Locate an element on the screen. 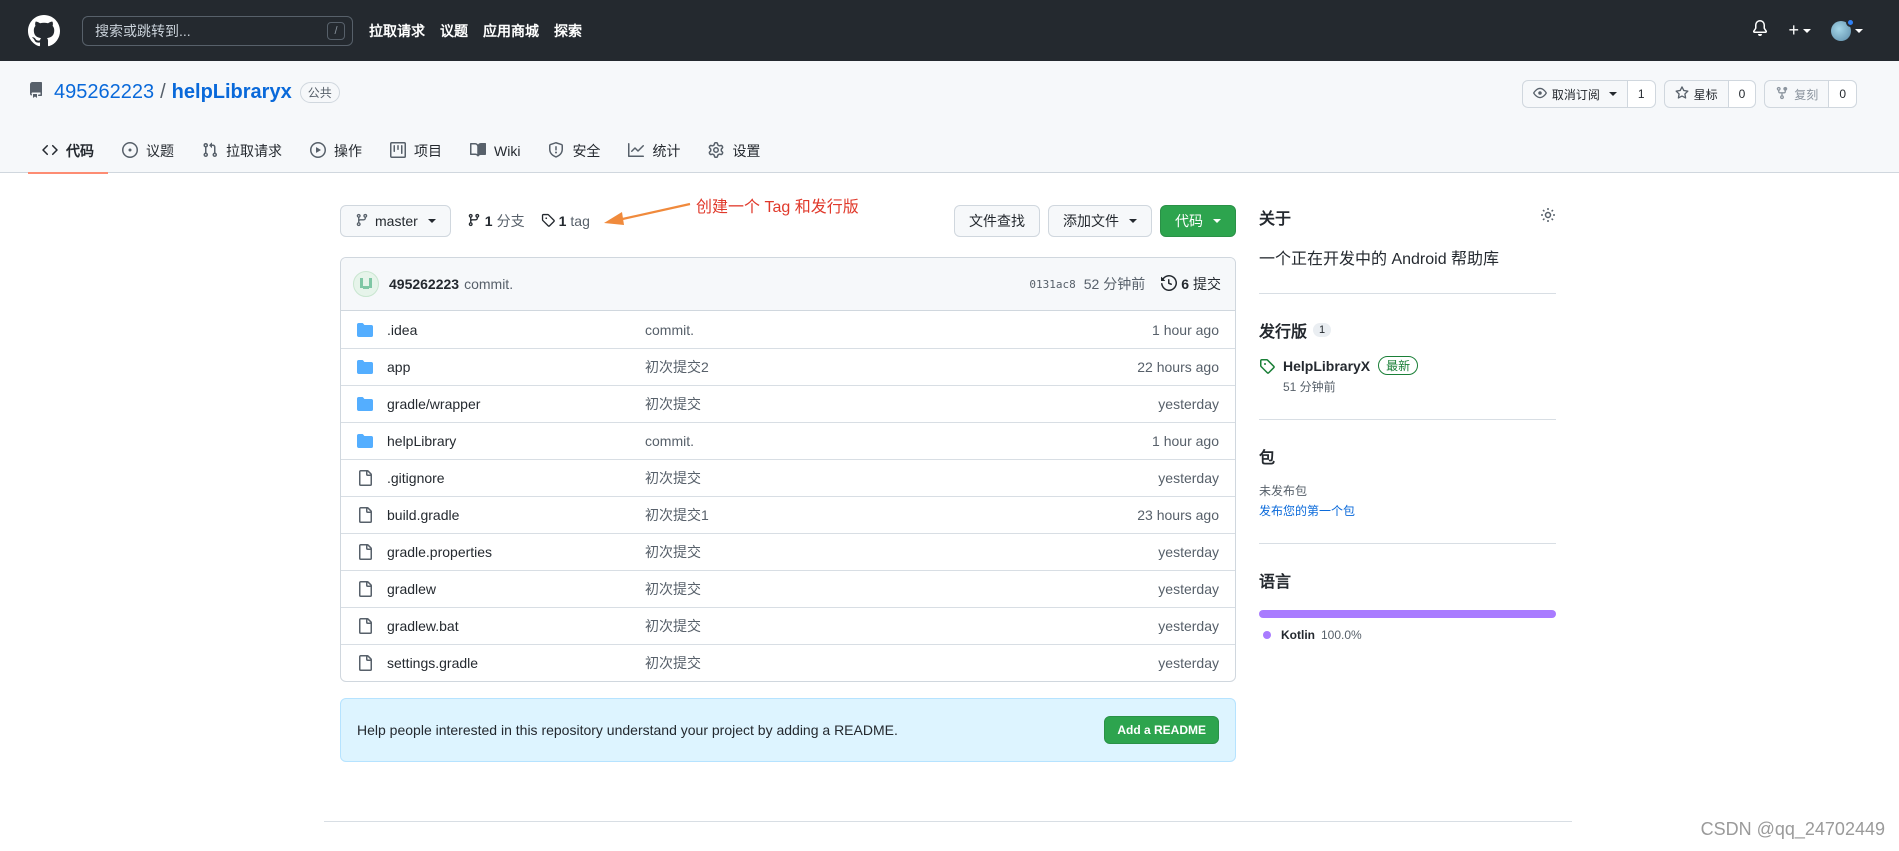 The width and height of the screenshot is (1899, 851). repo-icon is located at coordinates (36, 92).